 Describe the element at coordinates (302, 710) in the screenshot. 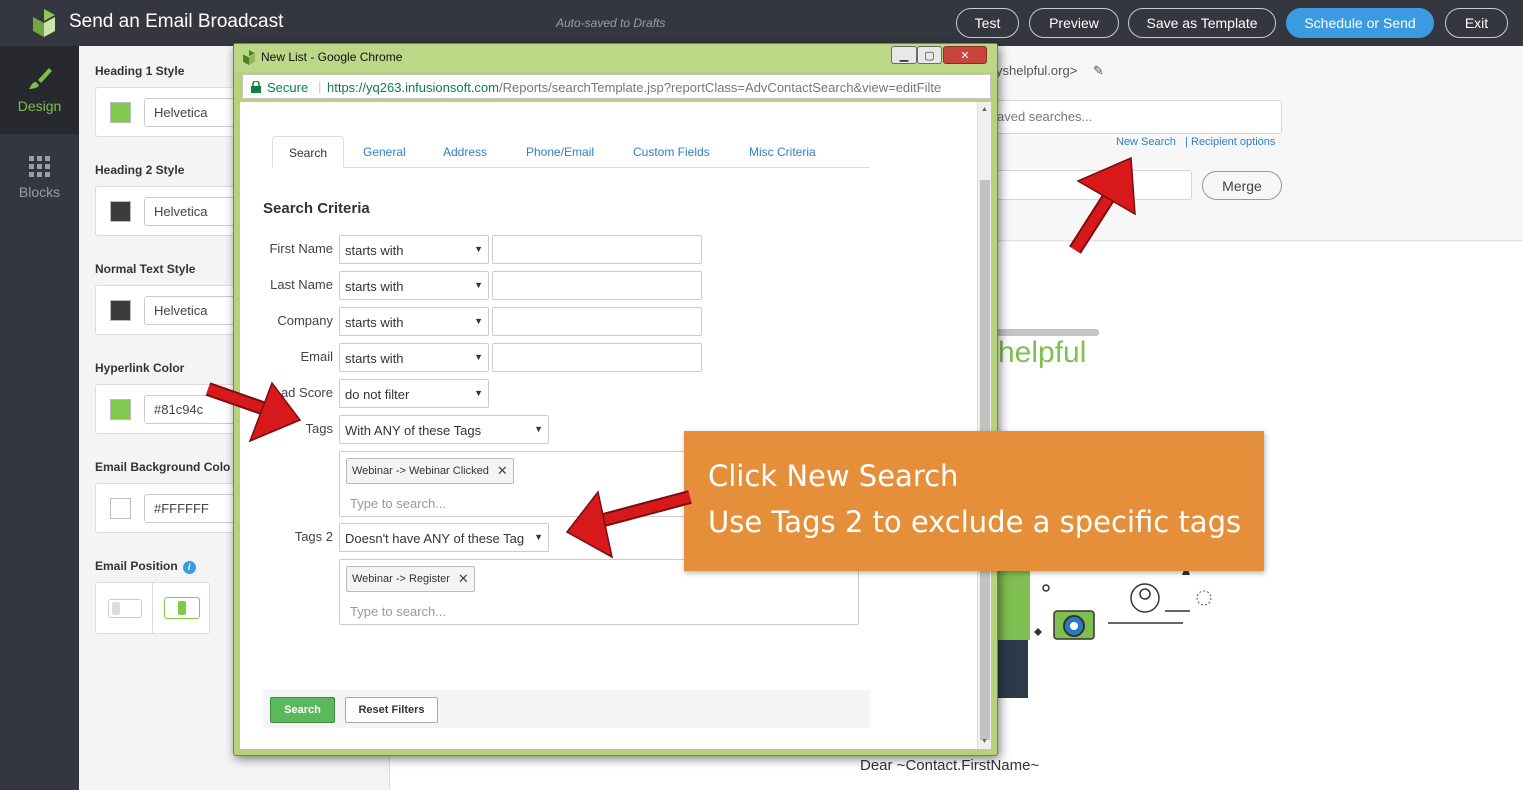

I see `search-button: Search` at that location.